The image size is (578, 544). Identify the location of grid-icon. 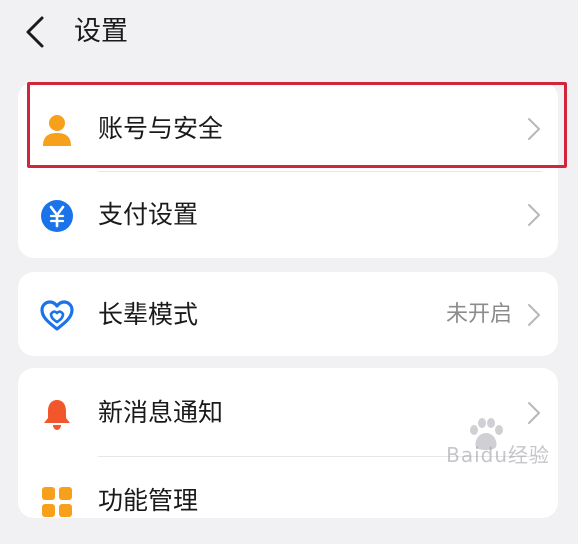
(57, 502).